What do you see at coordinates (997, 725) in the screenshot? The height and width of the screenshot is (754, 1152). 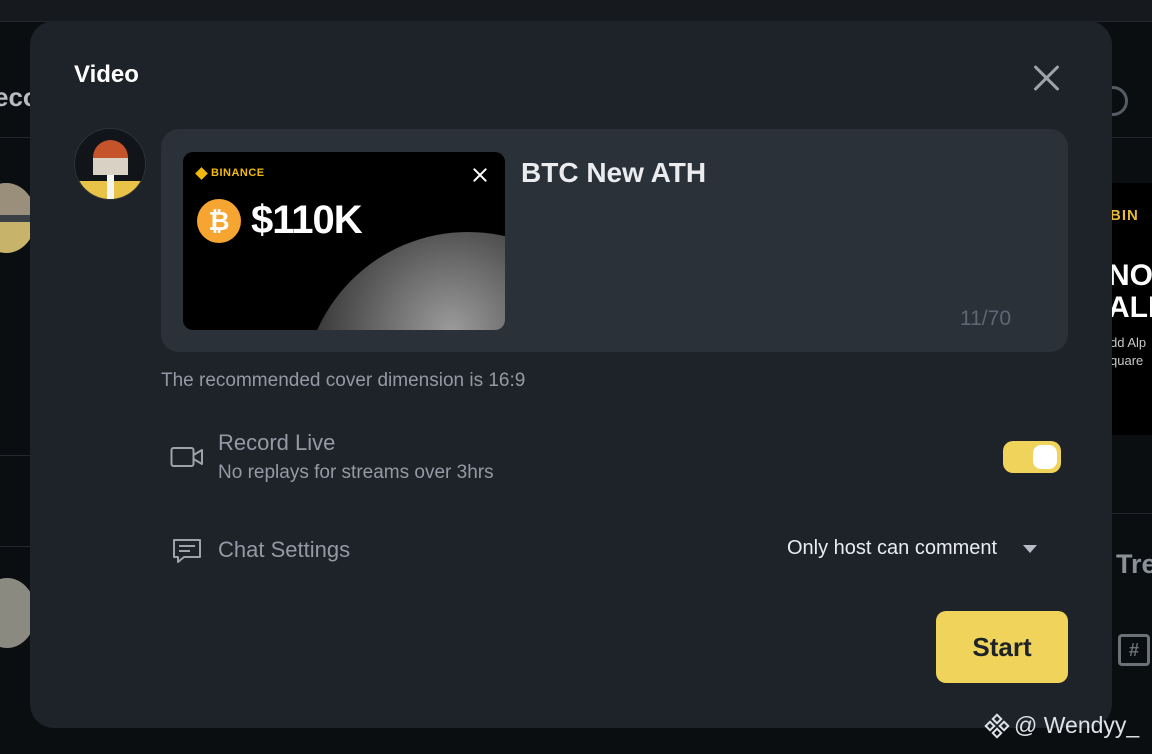 I see `binance-square-logo-icon` at bounding box center [997, 725].